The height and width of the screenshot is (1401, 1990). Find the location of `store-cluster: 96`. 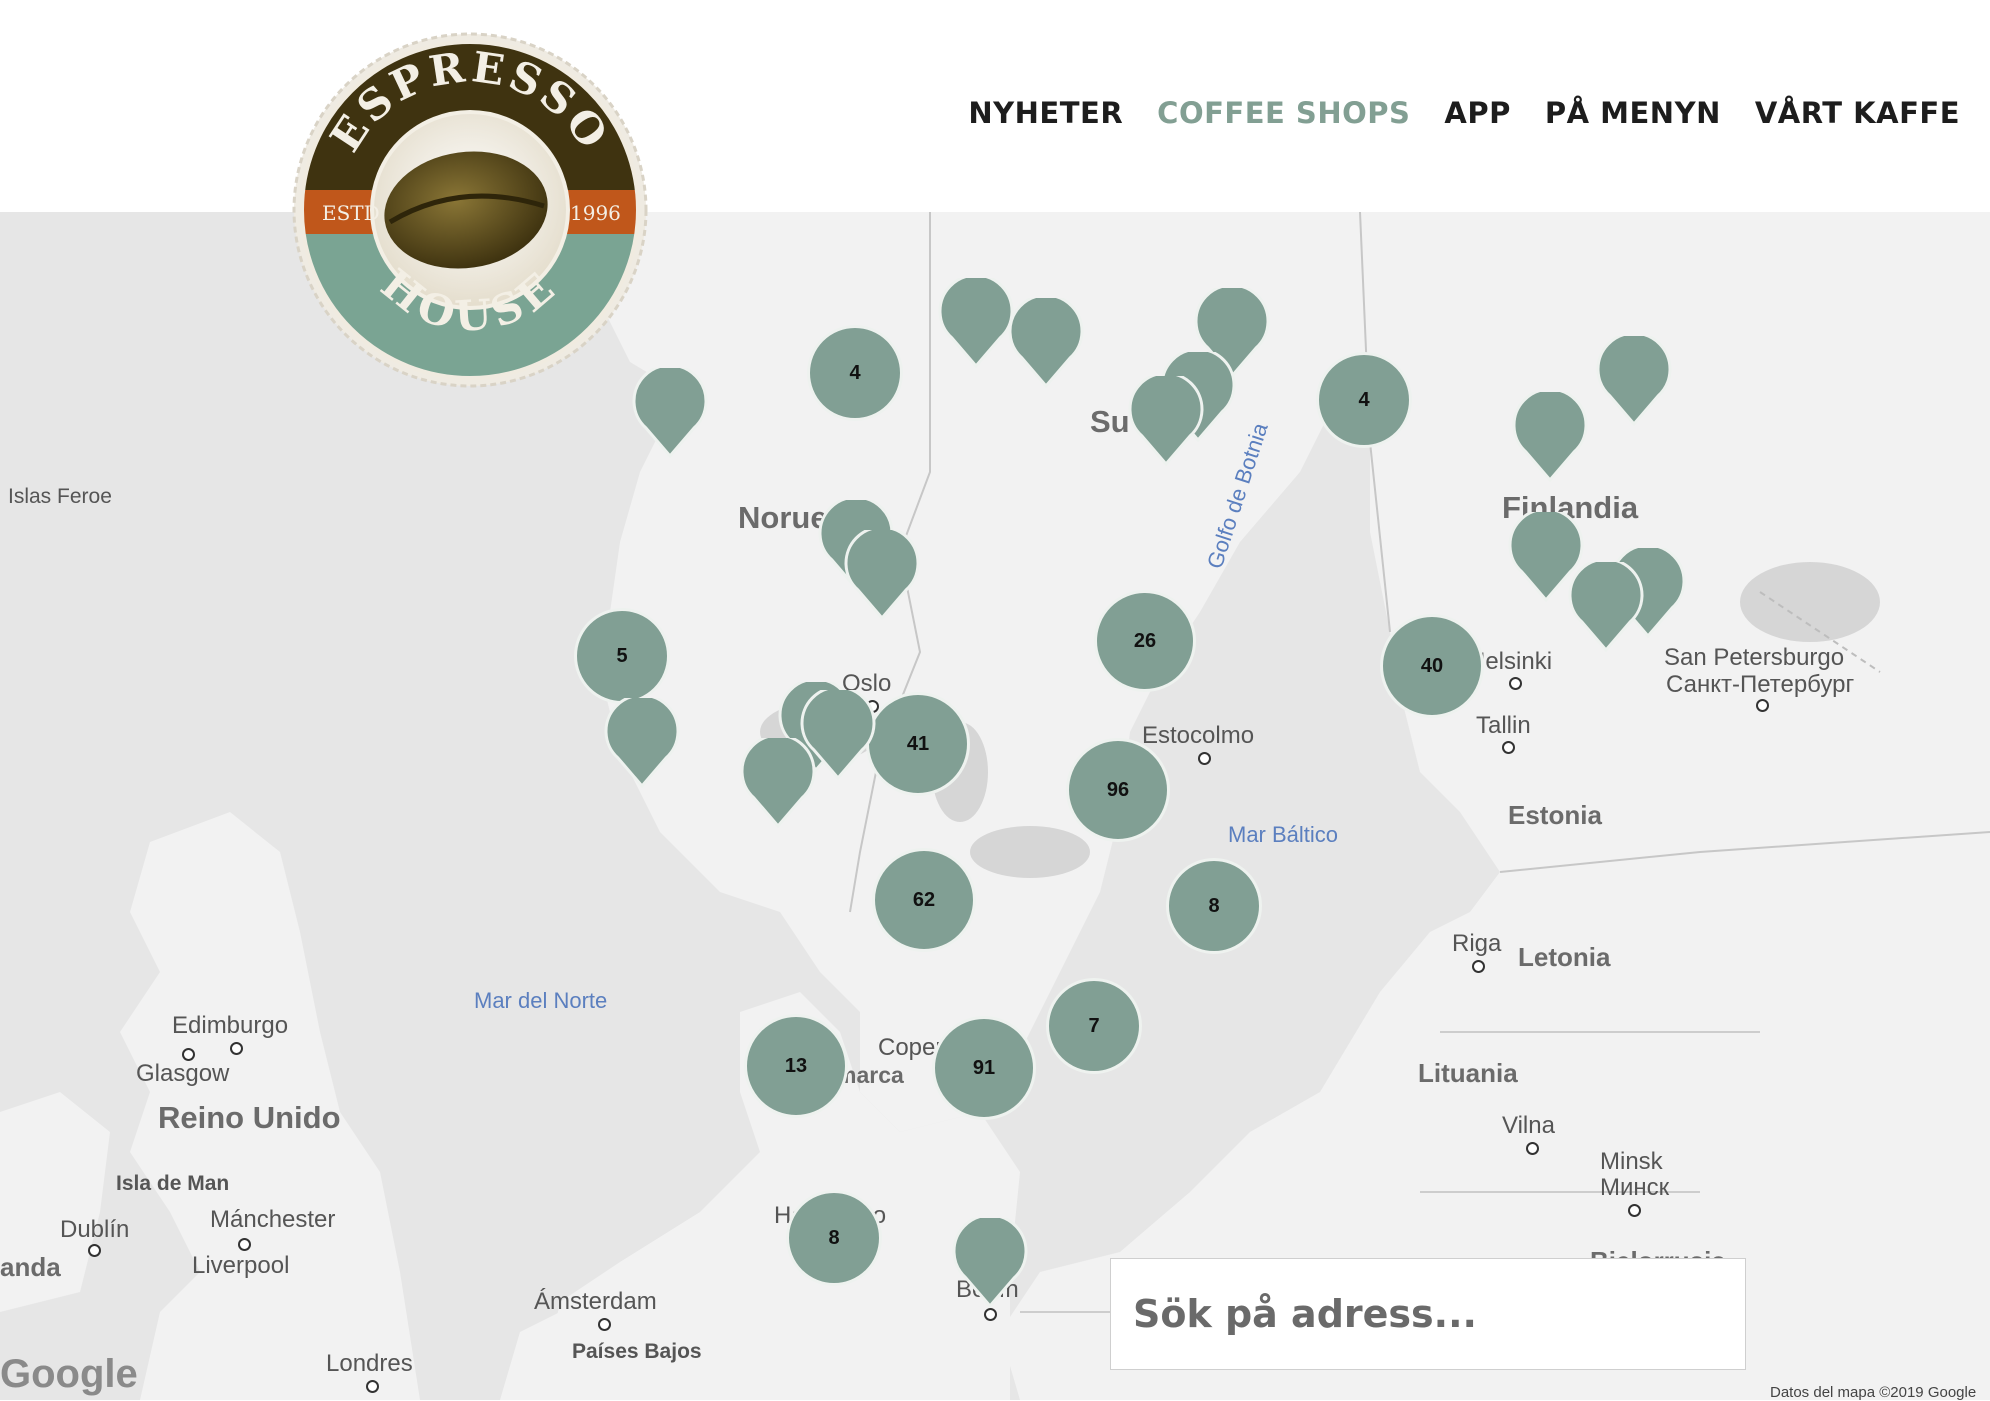

store-cluster: 96 is located at coordinates (1118, 790).